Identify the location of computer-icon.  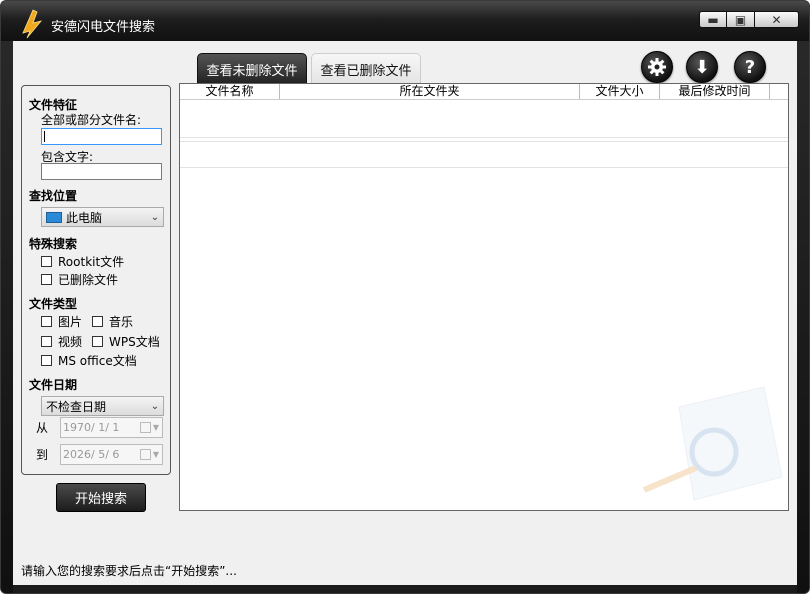
(54, 217).